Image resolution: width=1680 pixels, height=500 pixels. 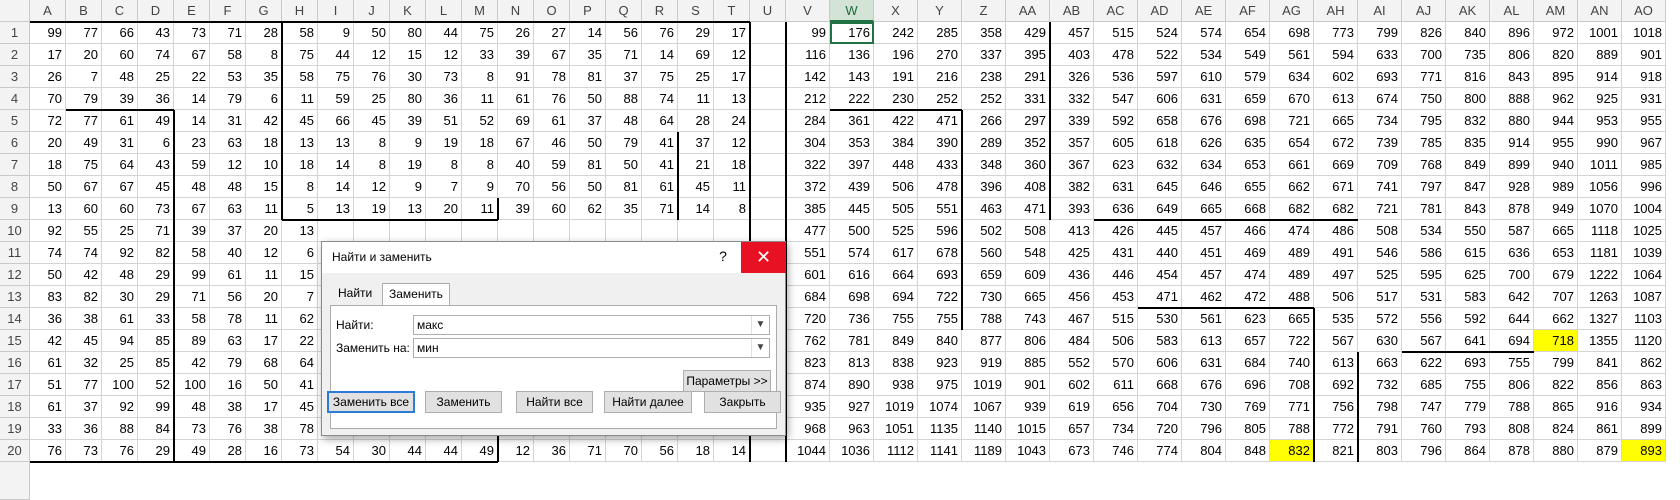 What do you see at coordinates (516, 143) in the screenshot?
I see `cell-N6: 67` at bounding box center [516, 143].